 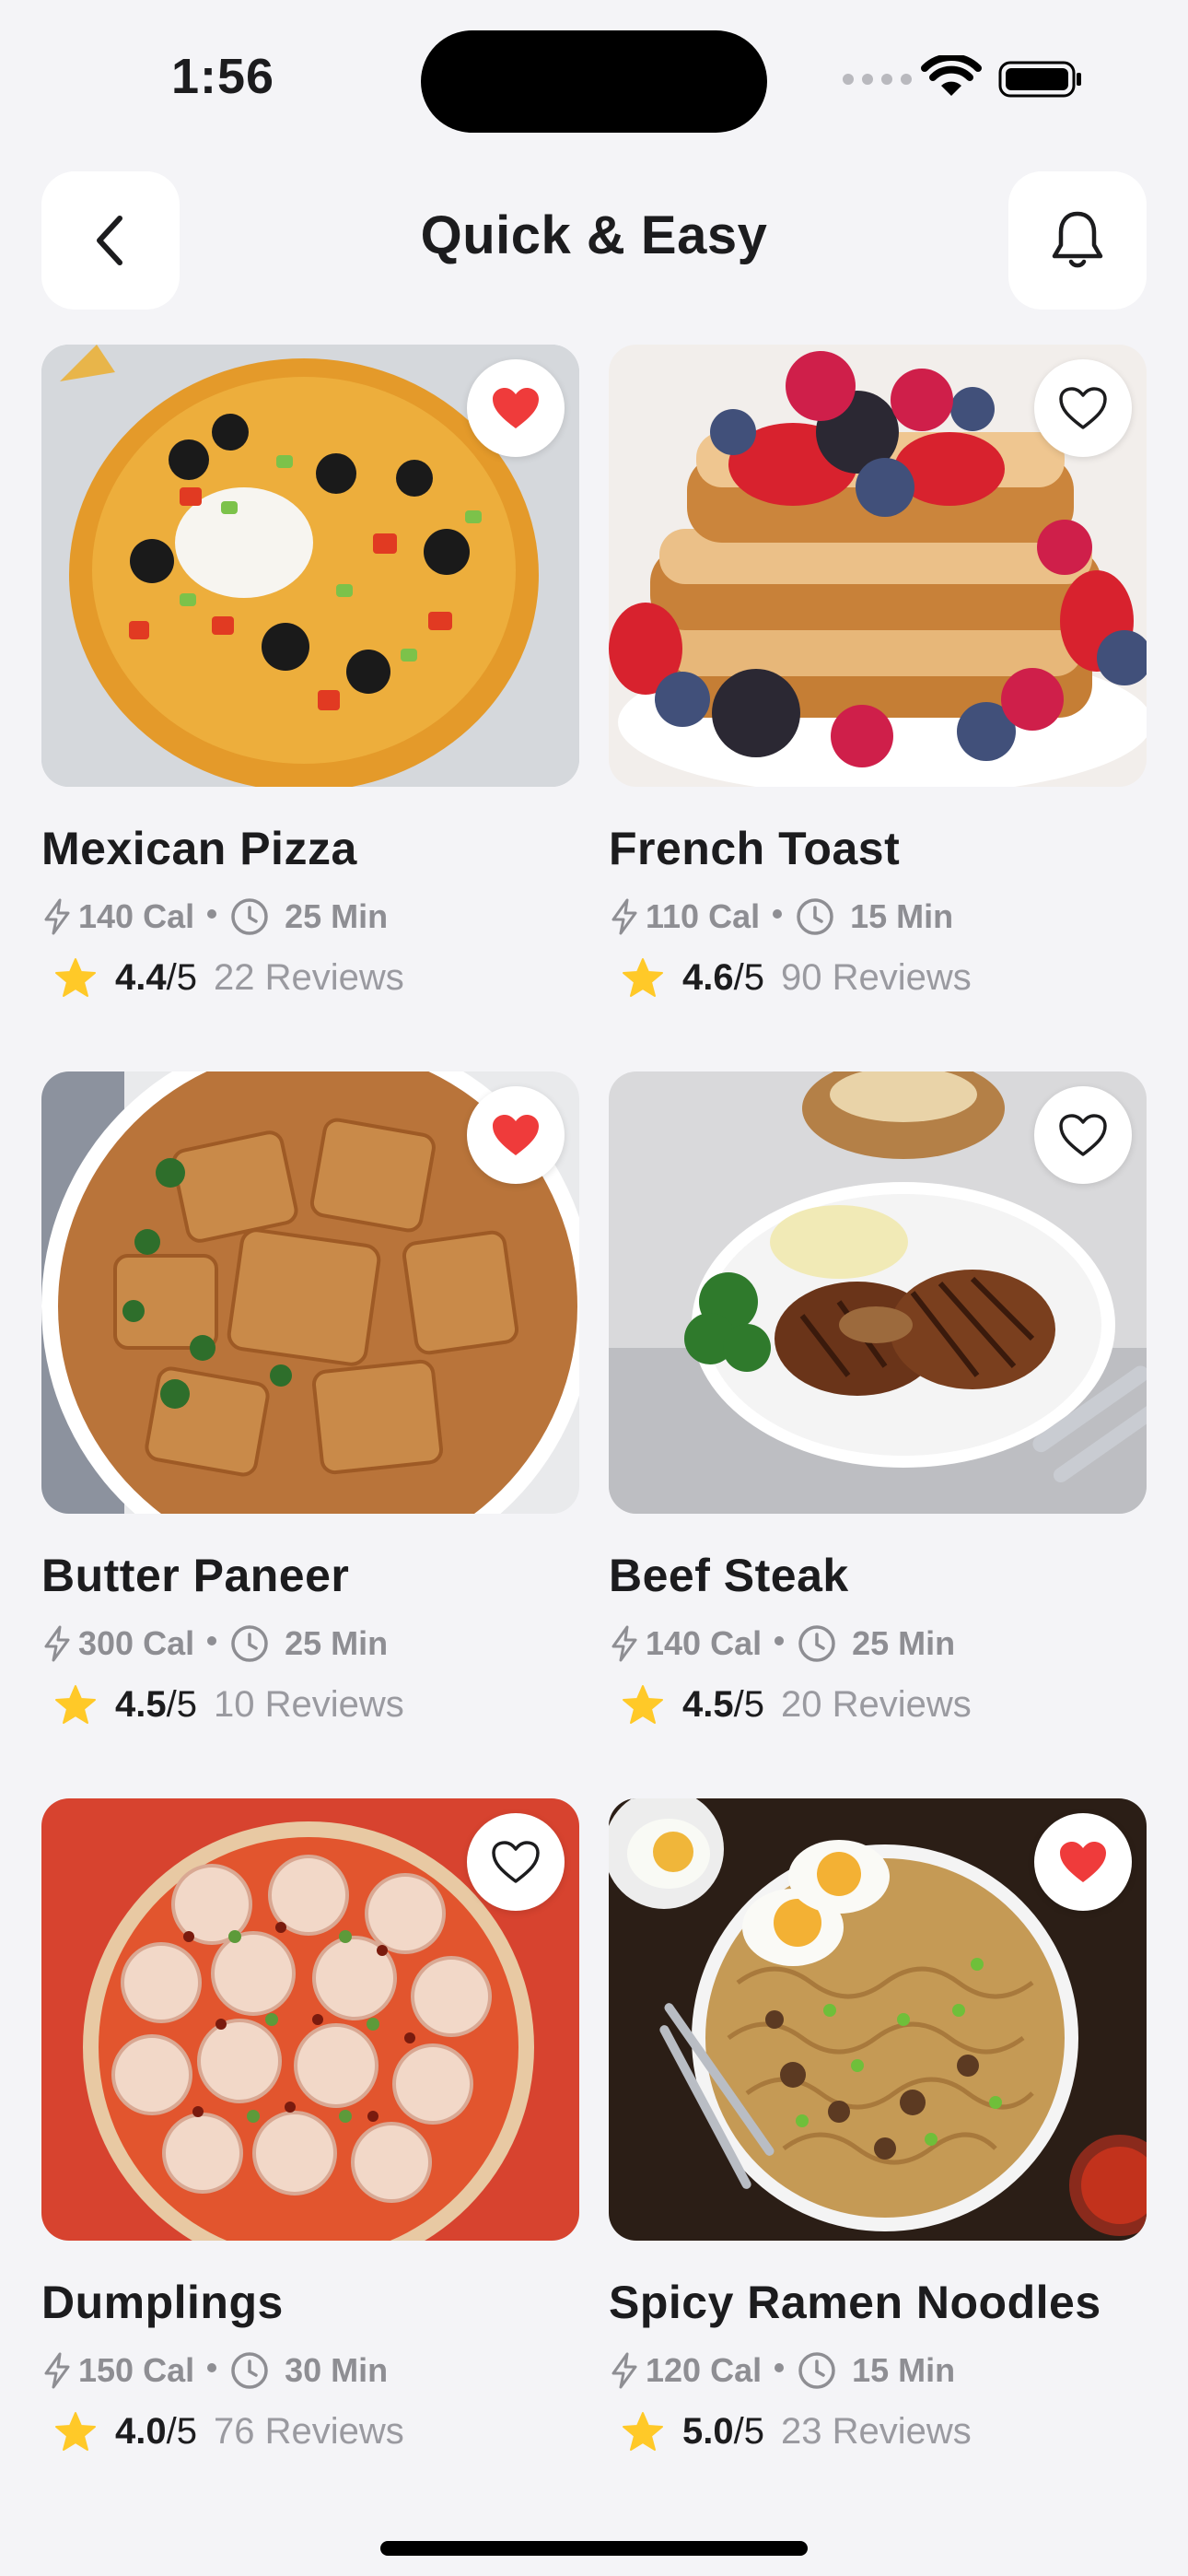 I want to click on recipe-rating: 5.0/5 23 Reviews, so click(x=878, y=2431).